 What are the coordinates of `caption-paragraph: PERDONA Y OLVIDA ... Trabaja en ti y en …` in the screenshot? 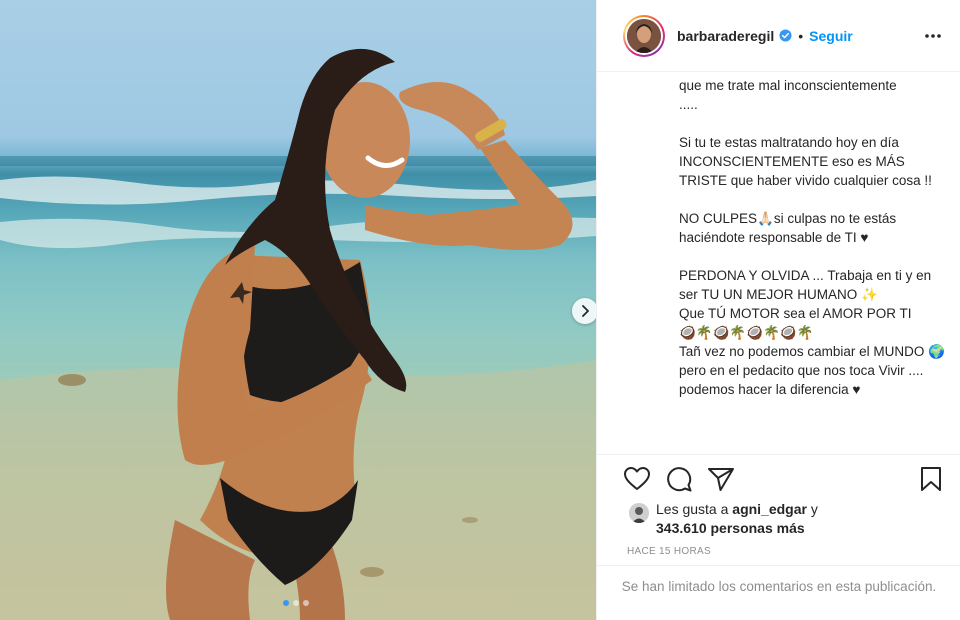 It's located at (812, 332).